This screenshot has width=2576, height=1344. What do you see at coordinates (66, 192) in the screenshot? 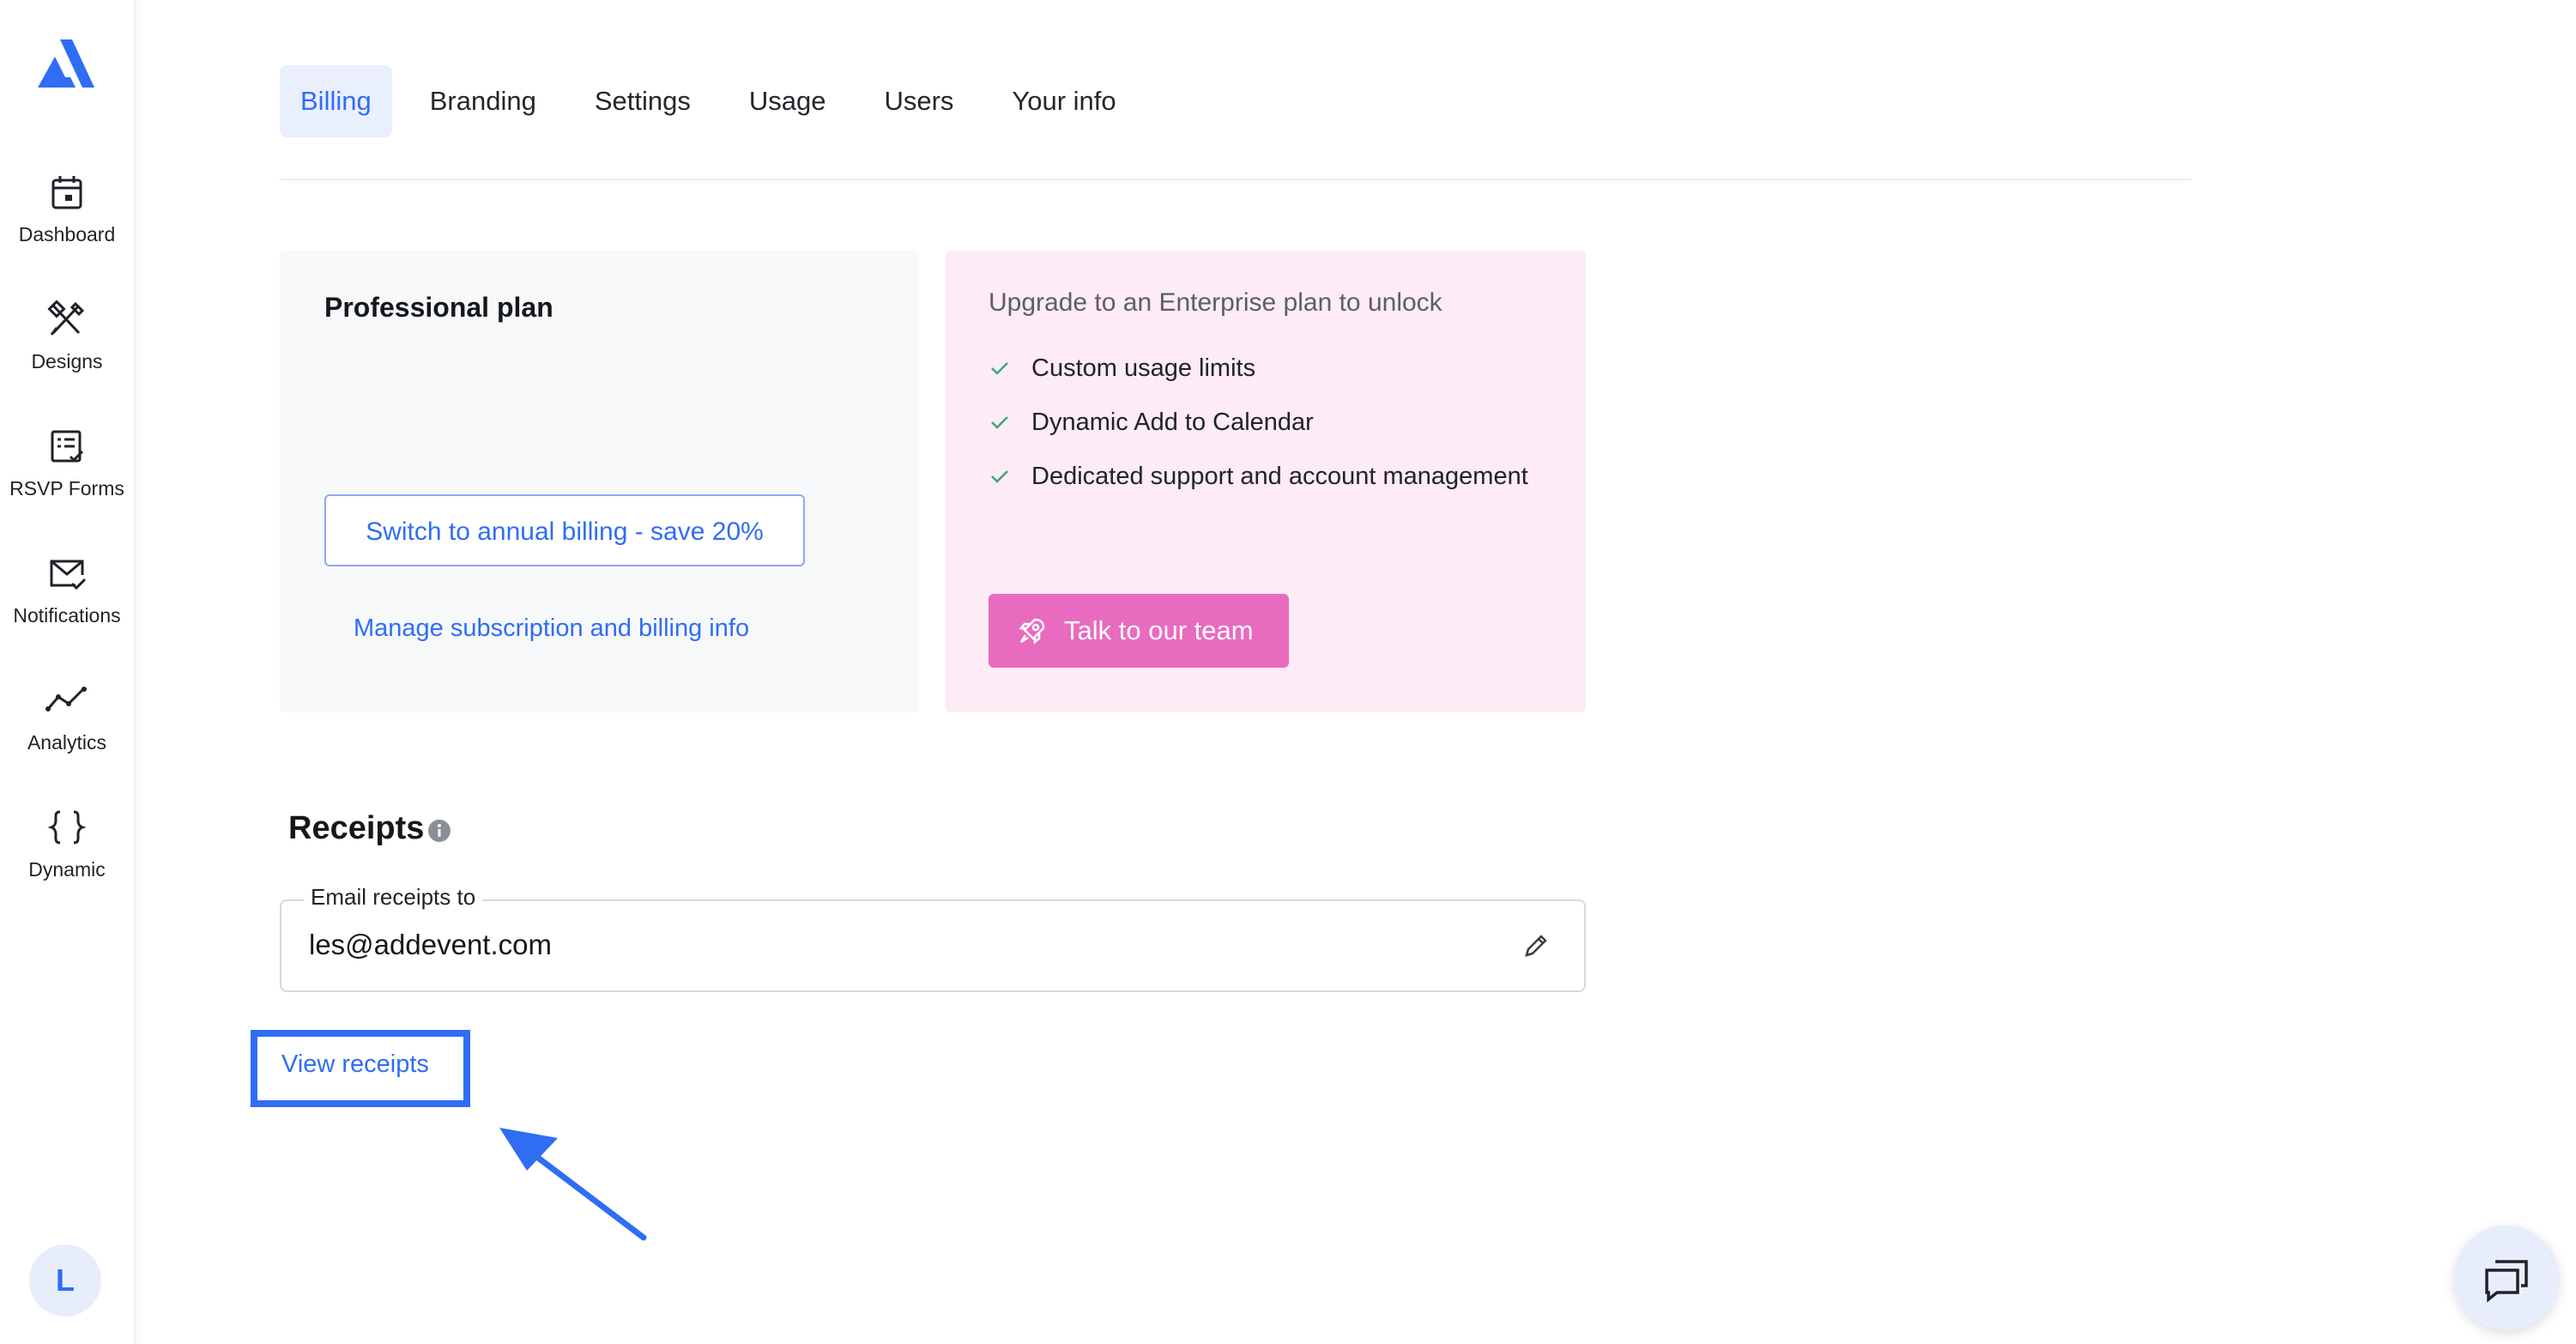
I see `calendar-icon` at bounding box center [66, 192].